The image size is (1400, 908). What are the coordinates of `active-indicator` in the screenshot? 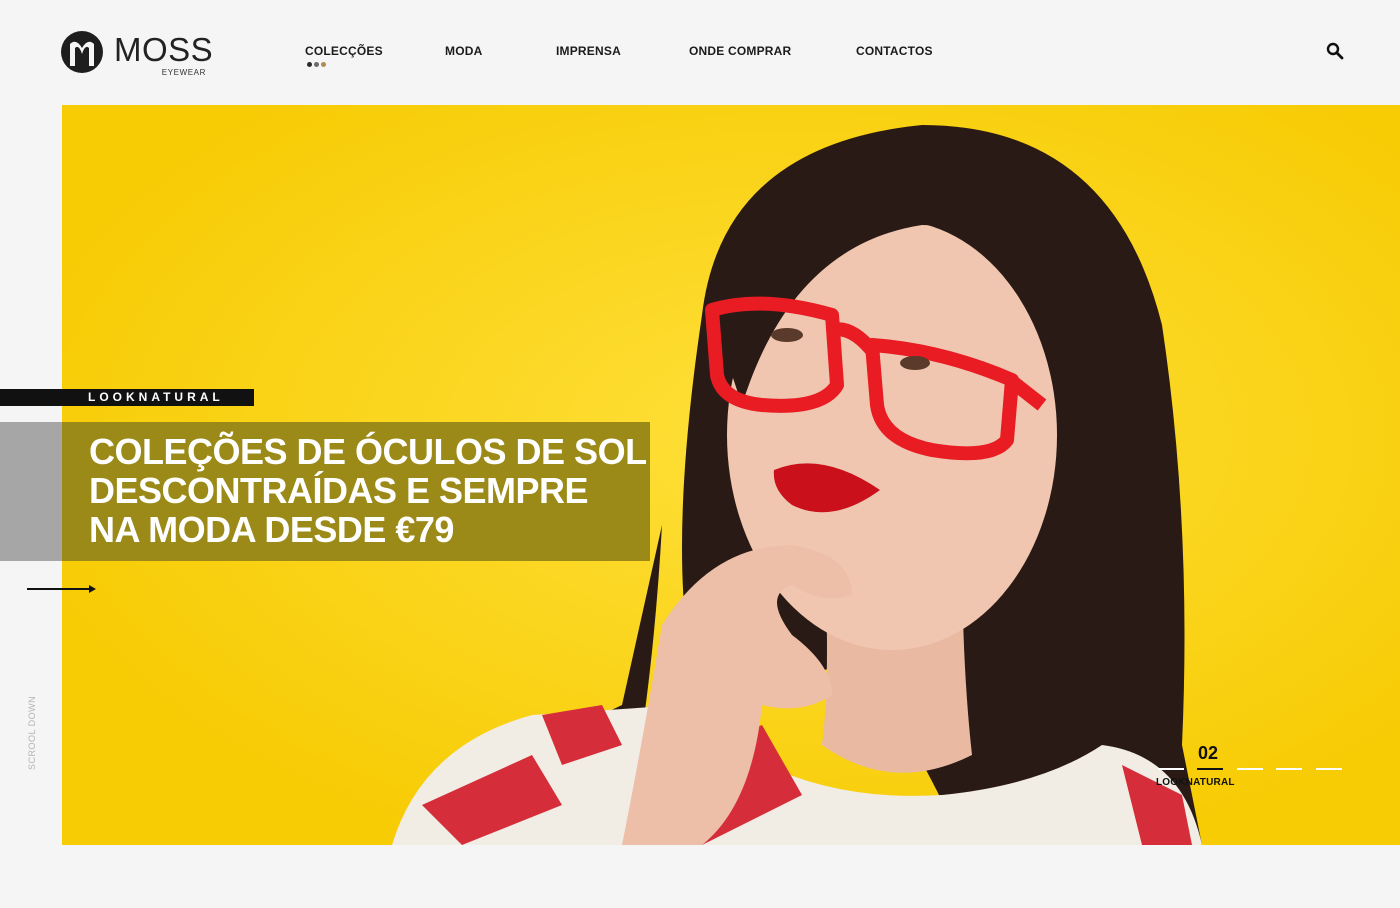 It's located at (316, 64).